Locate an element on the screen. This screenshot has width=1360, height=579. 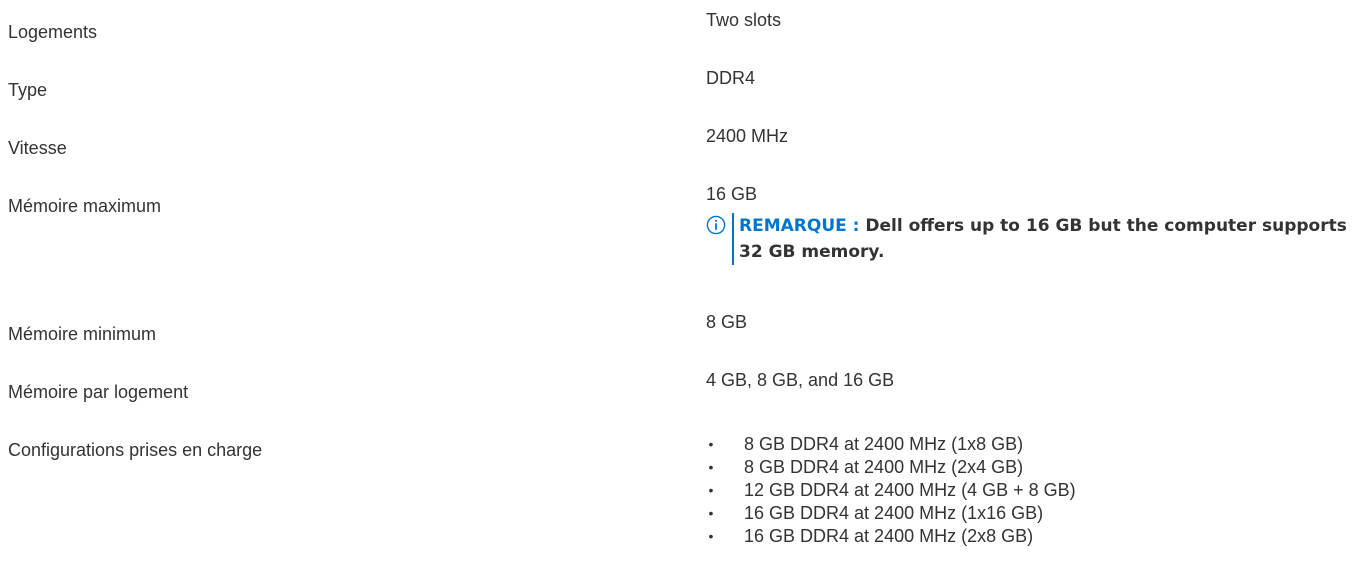
list-item: • 8 GB DDR4 at 2400 MHz (1x8 GB) is located at coordinates (1033, 444).